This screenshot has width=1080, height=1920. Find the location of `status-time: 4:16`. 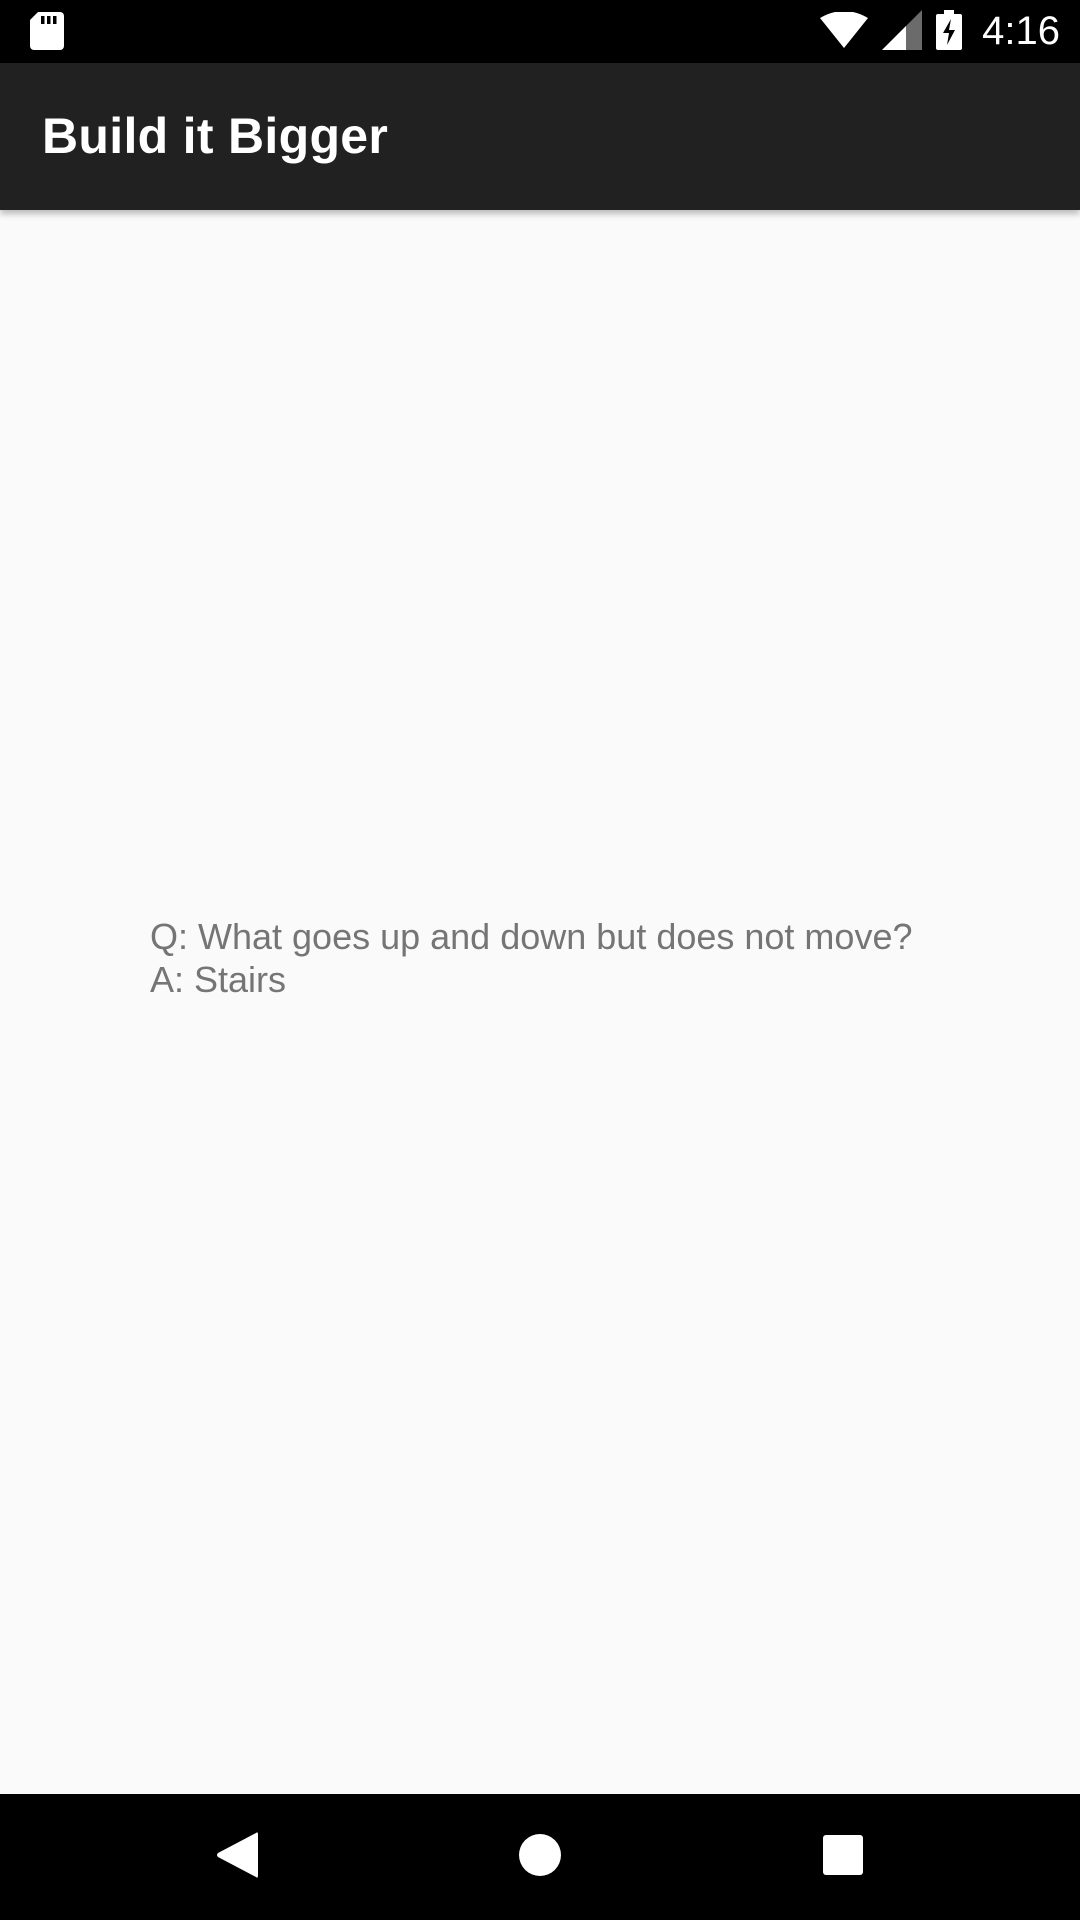

status-time: 4:16 is located at coordinates (1021, 31).